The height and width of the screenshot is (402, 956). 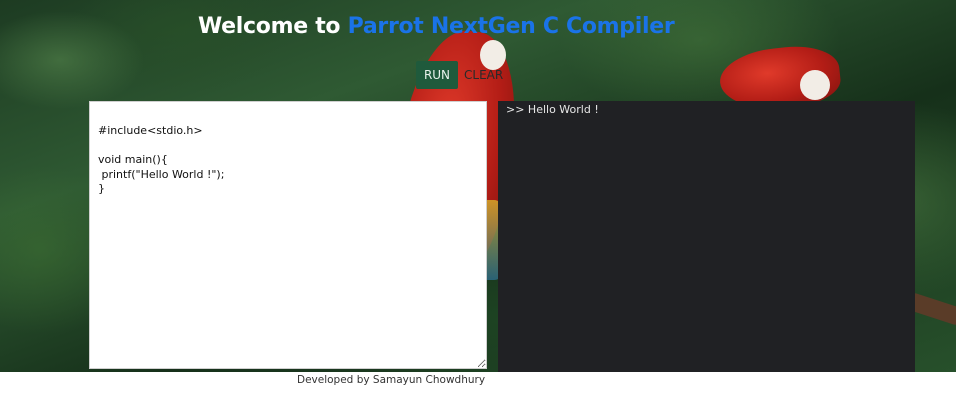 What do you see at coordinates (483, 75) in the screenshot?
I see `clear-button: CLEAR` at bounding box center [483, 75].